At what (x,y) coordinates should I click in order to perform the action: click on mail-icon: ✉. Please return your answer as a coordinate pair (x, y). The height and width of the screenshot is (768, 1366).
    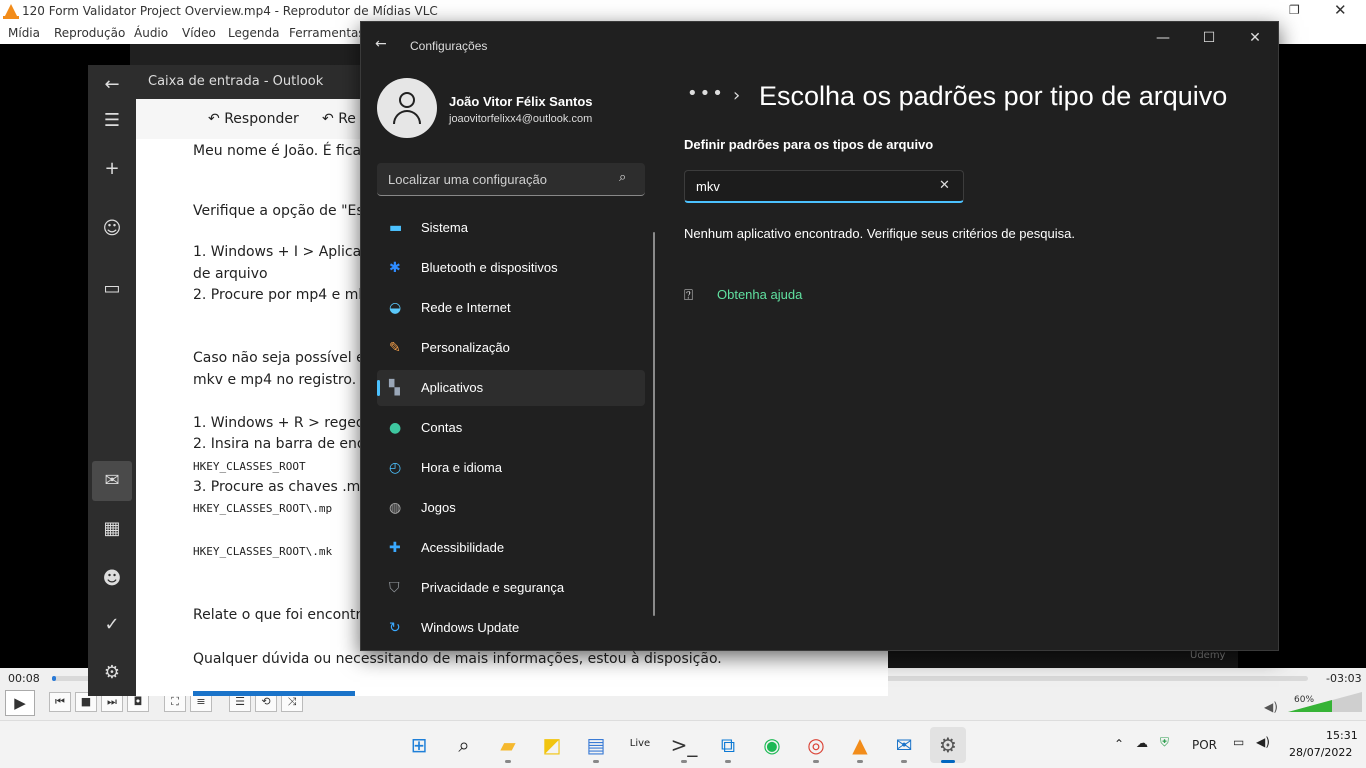
    Looking at the image, I should click on (112, 481).